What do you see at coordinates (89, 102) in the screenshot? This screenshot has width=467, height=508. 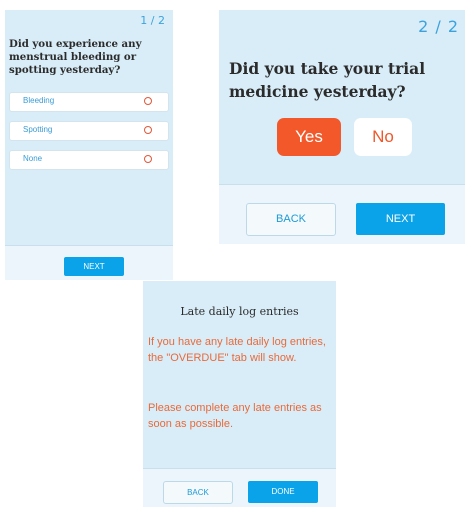 I see `option-bleeding: Bleeding` at bounding box center [89, 102].